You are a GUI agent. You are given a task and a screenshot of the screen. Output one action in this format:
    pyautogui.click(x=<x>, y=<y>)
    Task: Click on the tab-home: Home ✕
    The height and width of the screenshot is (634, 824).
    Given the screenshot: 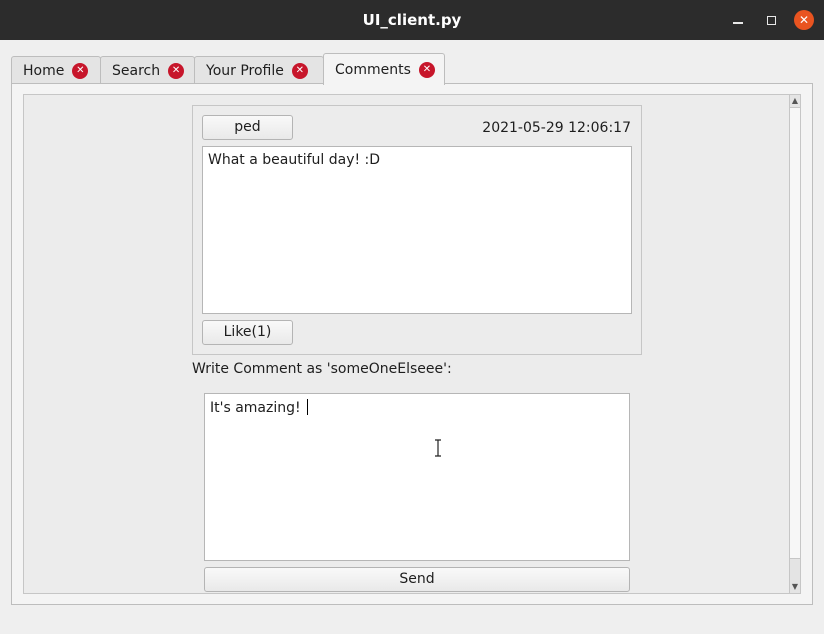 What is the action you would take?
    pyautogui.click(x=56, y=70)
    